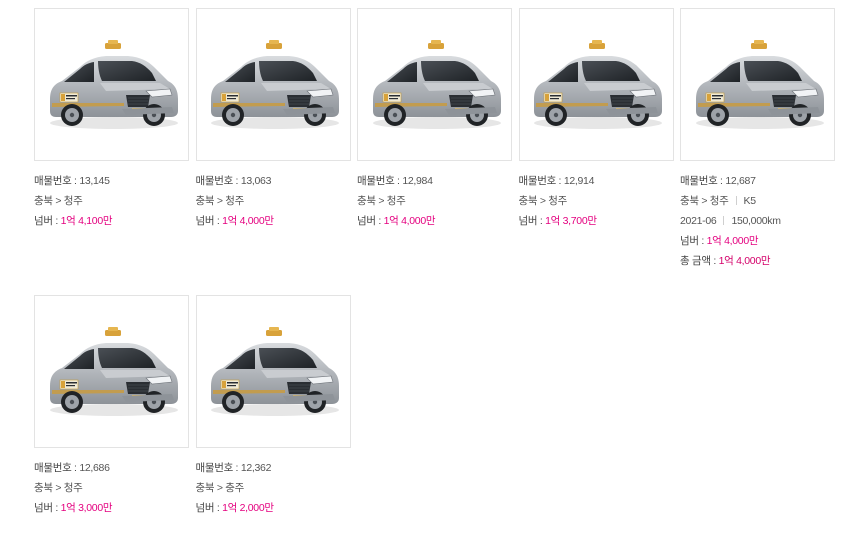 The width and height of the screenshot is (863, 553). I want to click on listing-number: 13,145, so click(94, 181).